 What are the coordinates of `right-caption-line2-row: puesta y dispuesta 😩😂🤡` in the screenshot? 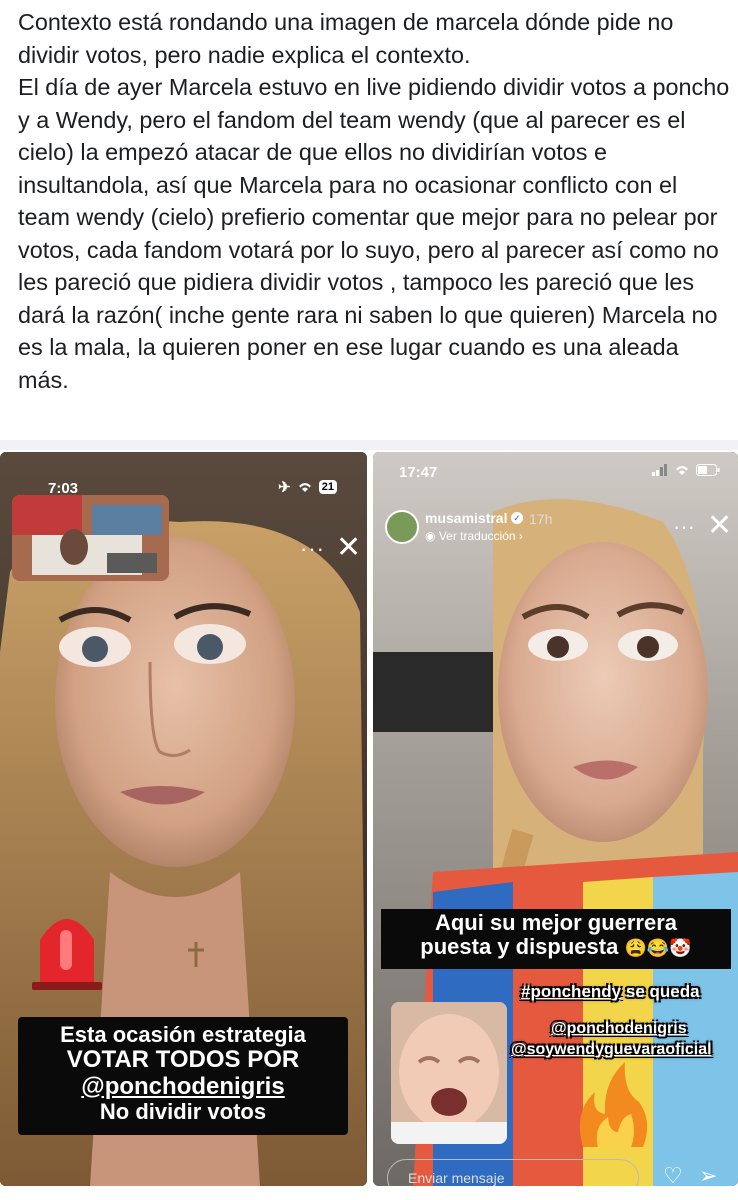 It's located at (556, 947).